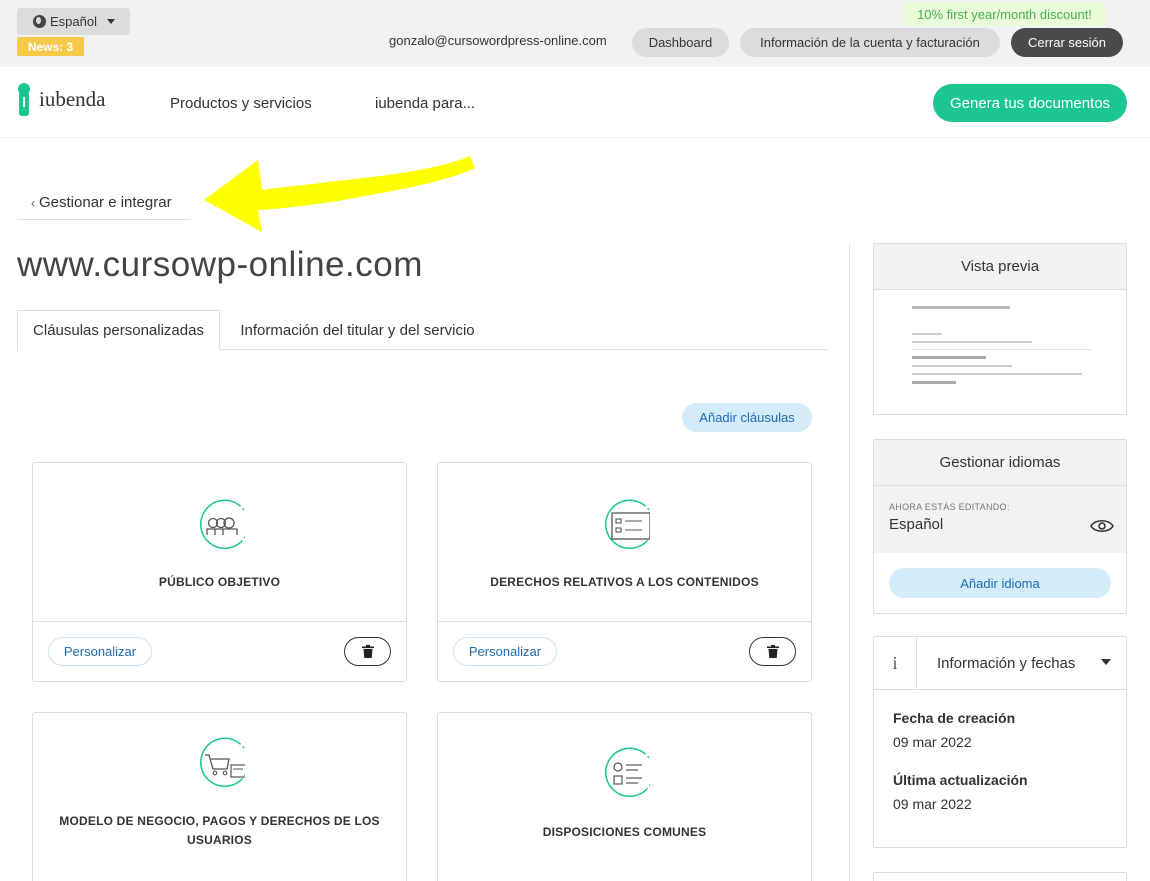 Image resolution: width=1150 pixels, height=881 pixels. Describe the element at coordinates (1067, 42) in the screenshot. I see `logout-button: Cerrar sesión` at that location.